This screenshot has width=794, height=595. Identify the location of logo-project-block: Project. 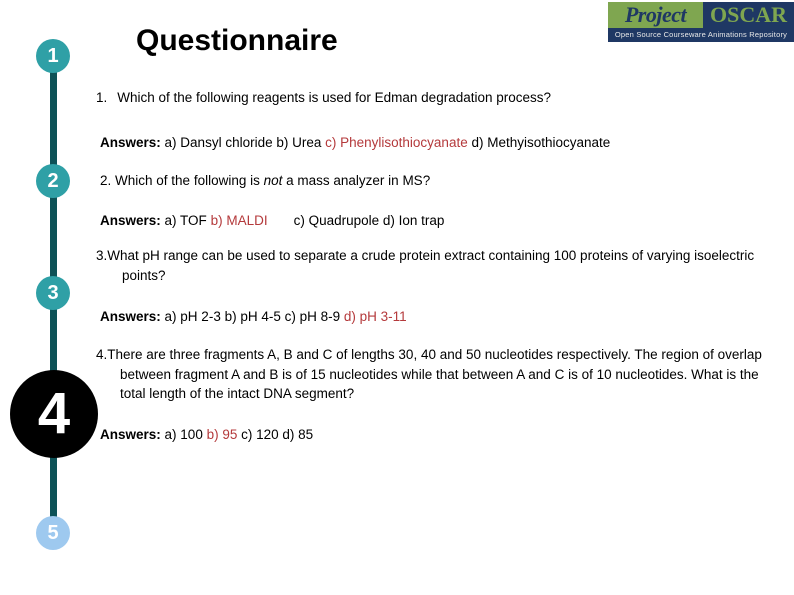
(655, 15).